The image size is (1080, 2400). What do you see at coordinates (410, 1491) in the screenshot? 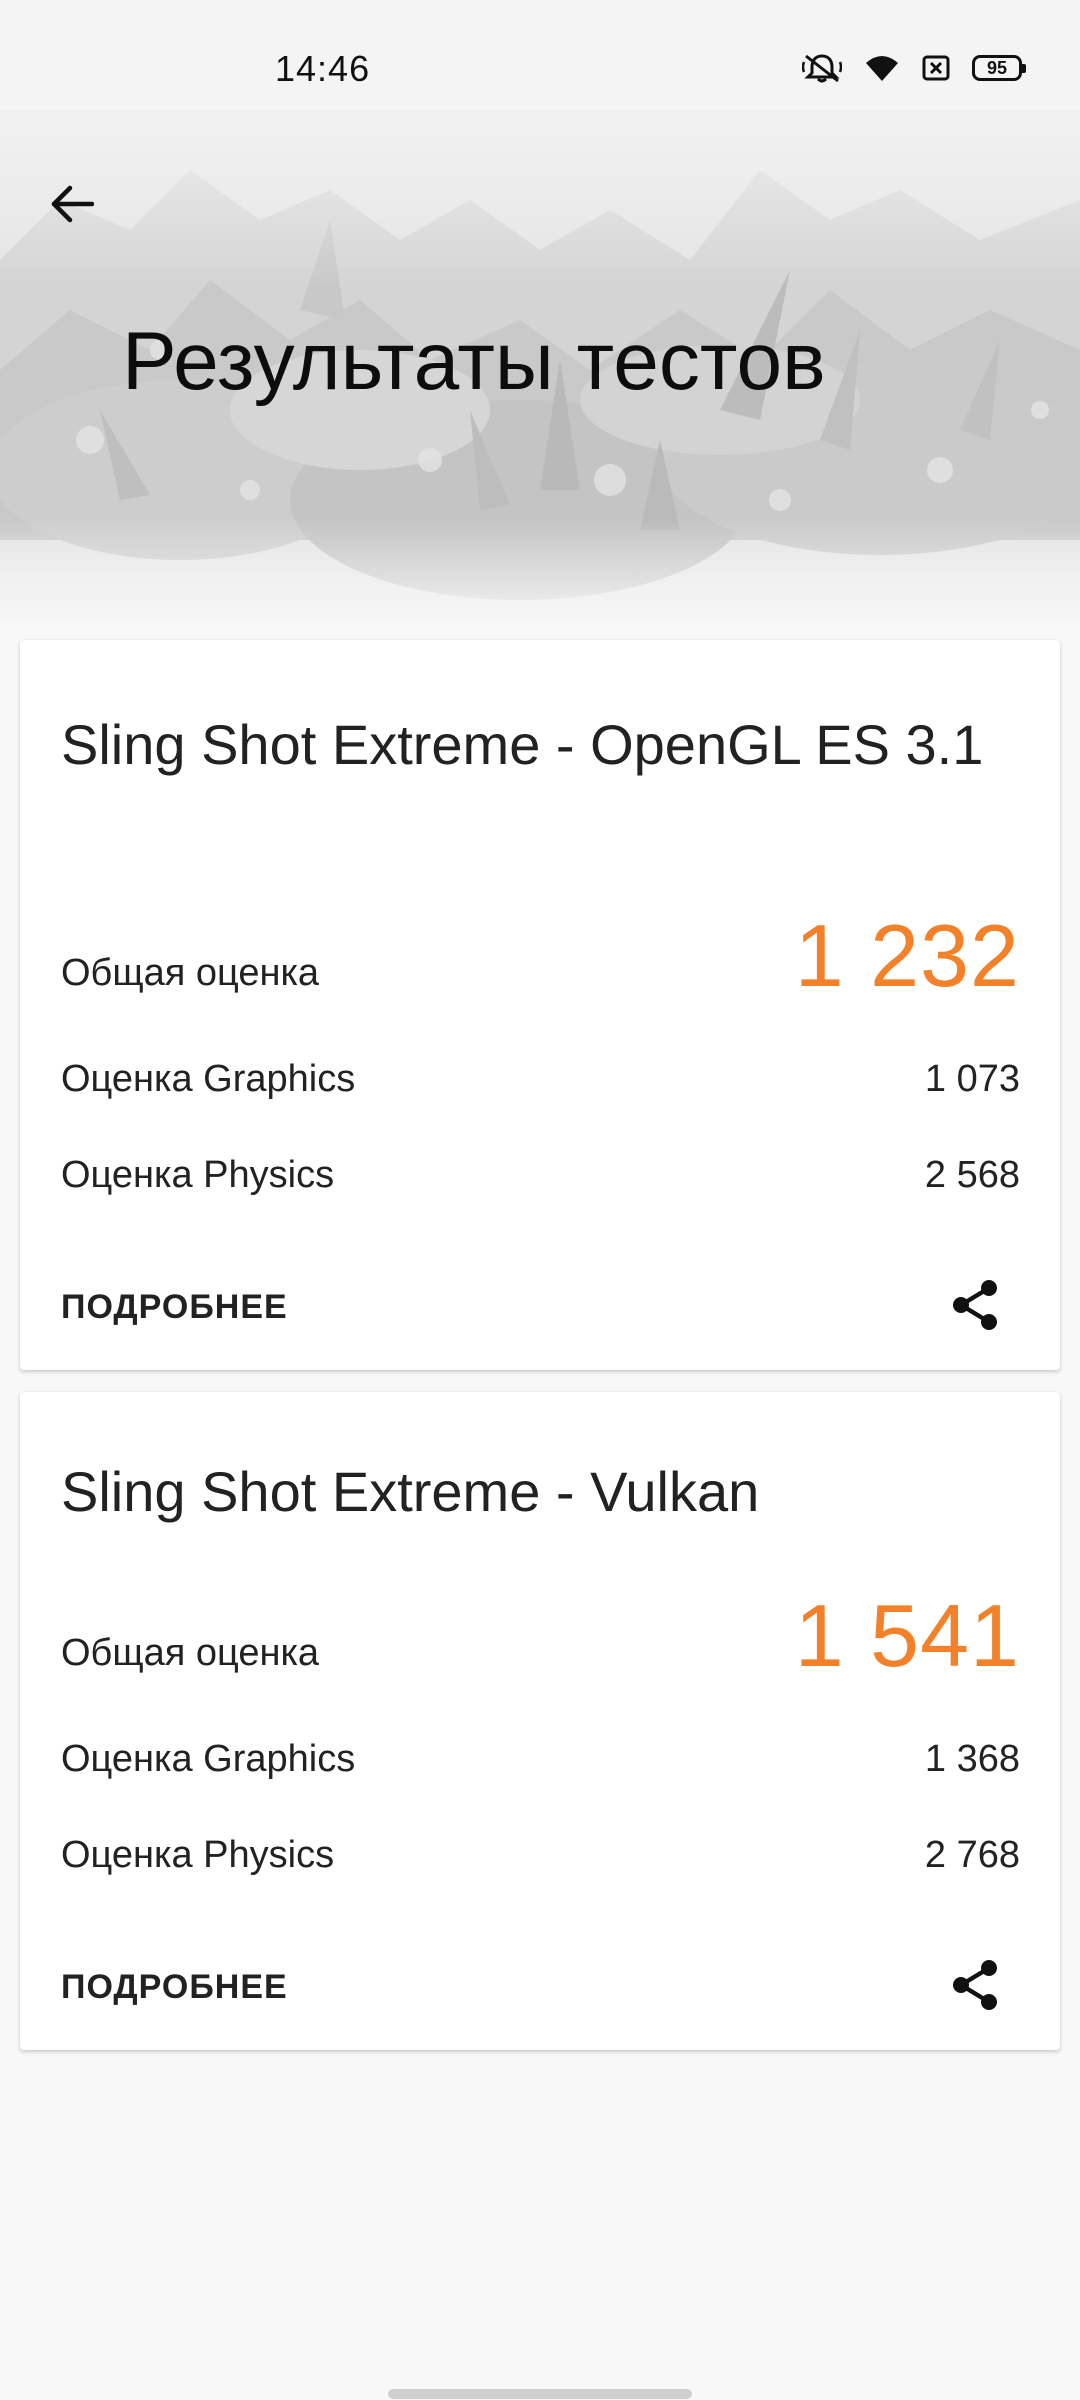
I see `test-title: Sling Shot Extreme - Vulkan` at bounding box center [410, 1491].